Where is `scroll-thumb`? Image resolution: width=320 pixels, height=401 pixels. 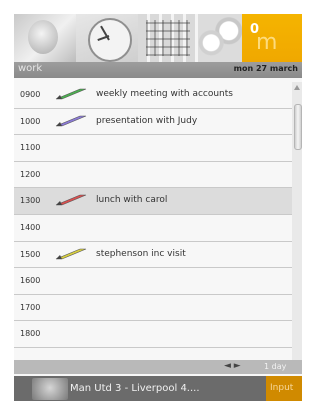
scroll-thumb is located at coordinates (298, 127).